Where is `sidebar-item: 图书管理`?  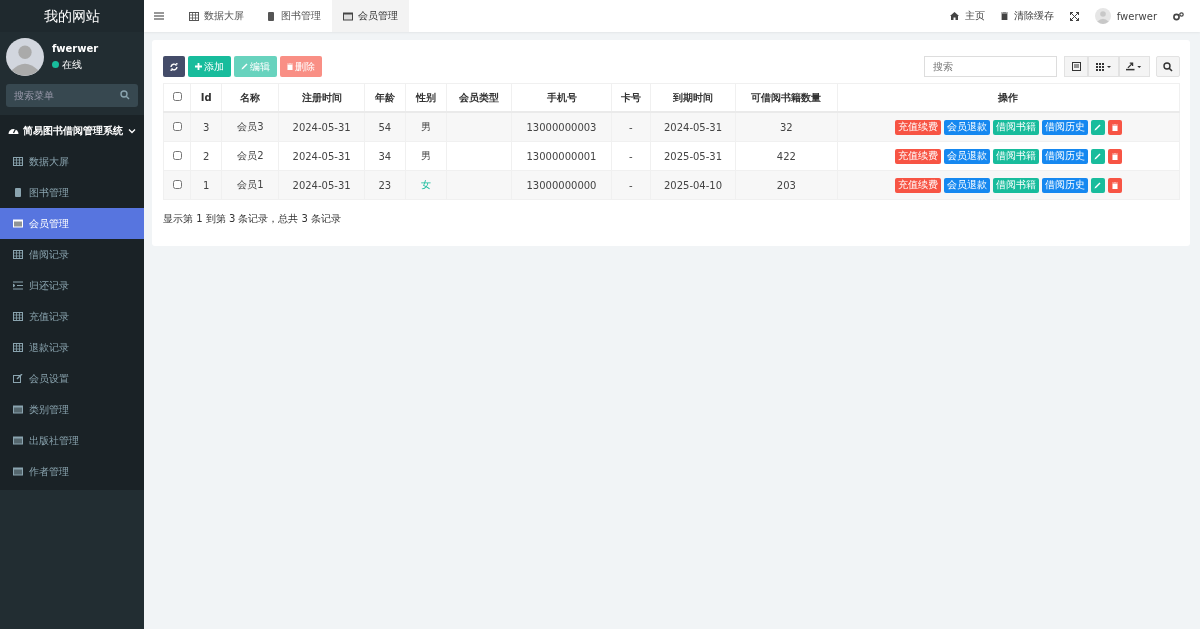 sidebar-item: 图书管理 is located at coordinates (72, 192).